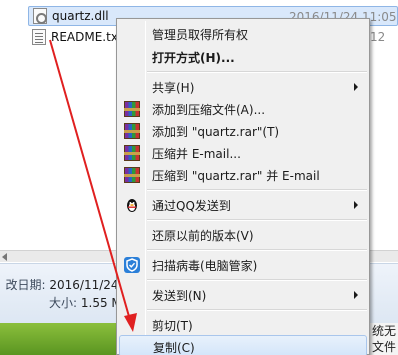 This screenshot has width=398, height=355. I want to click on menu-item-label: 剪切(T), so click(172, 326).